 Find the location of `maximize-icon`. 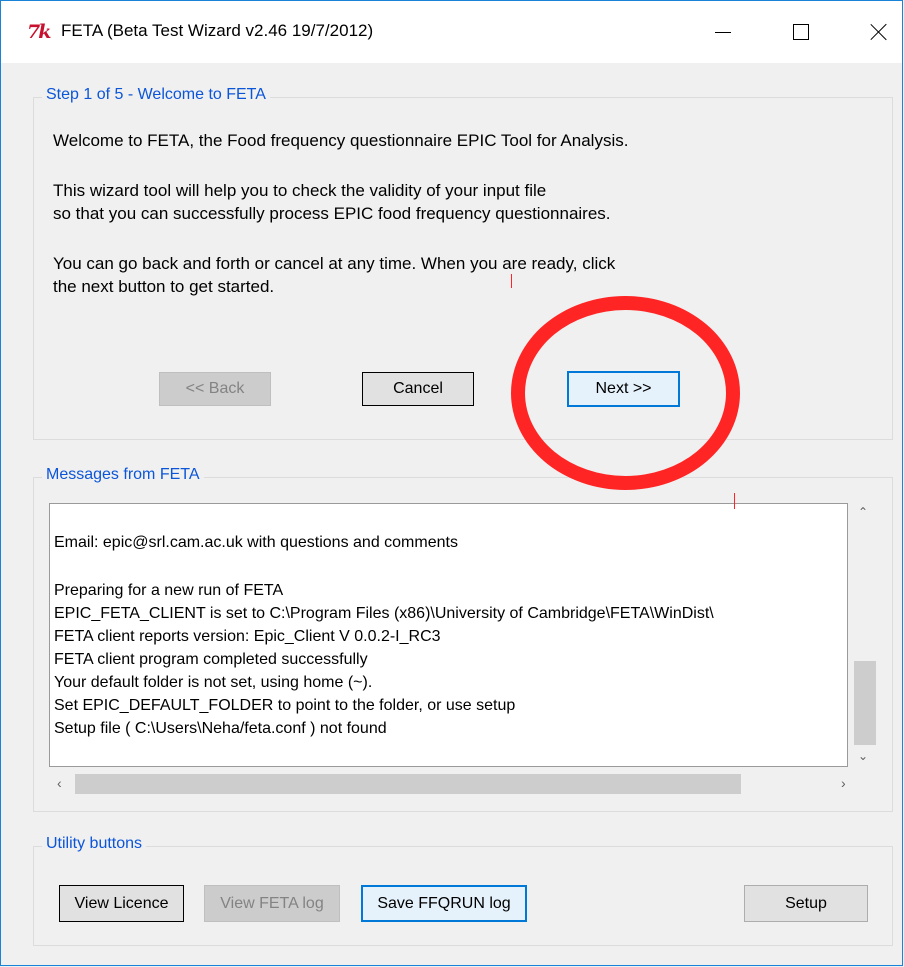

maximize-icon is located at coordinates (801, 32).